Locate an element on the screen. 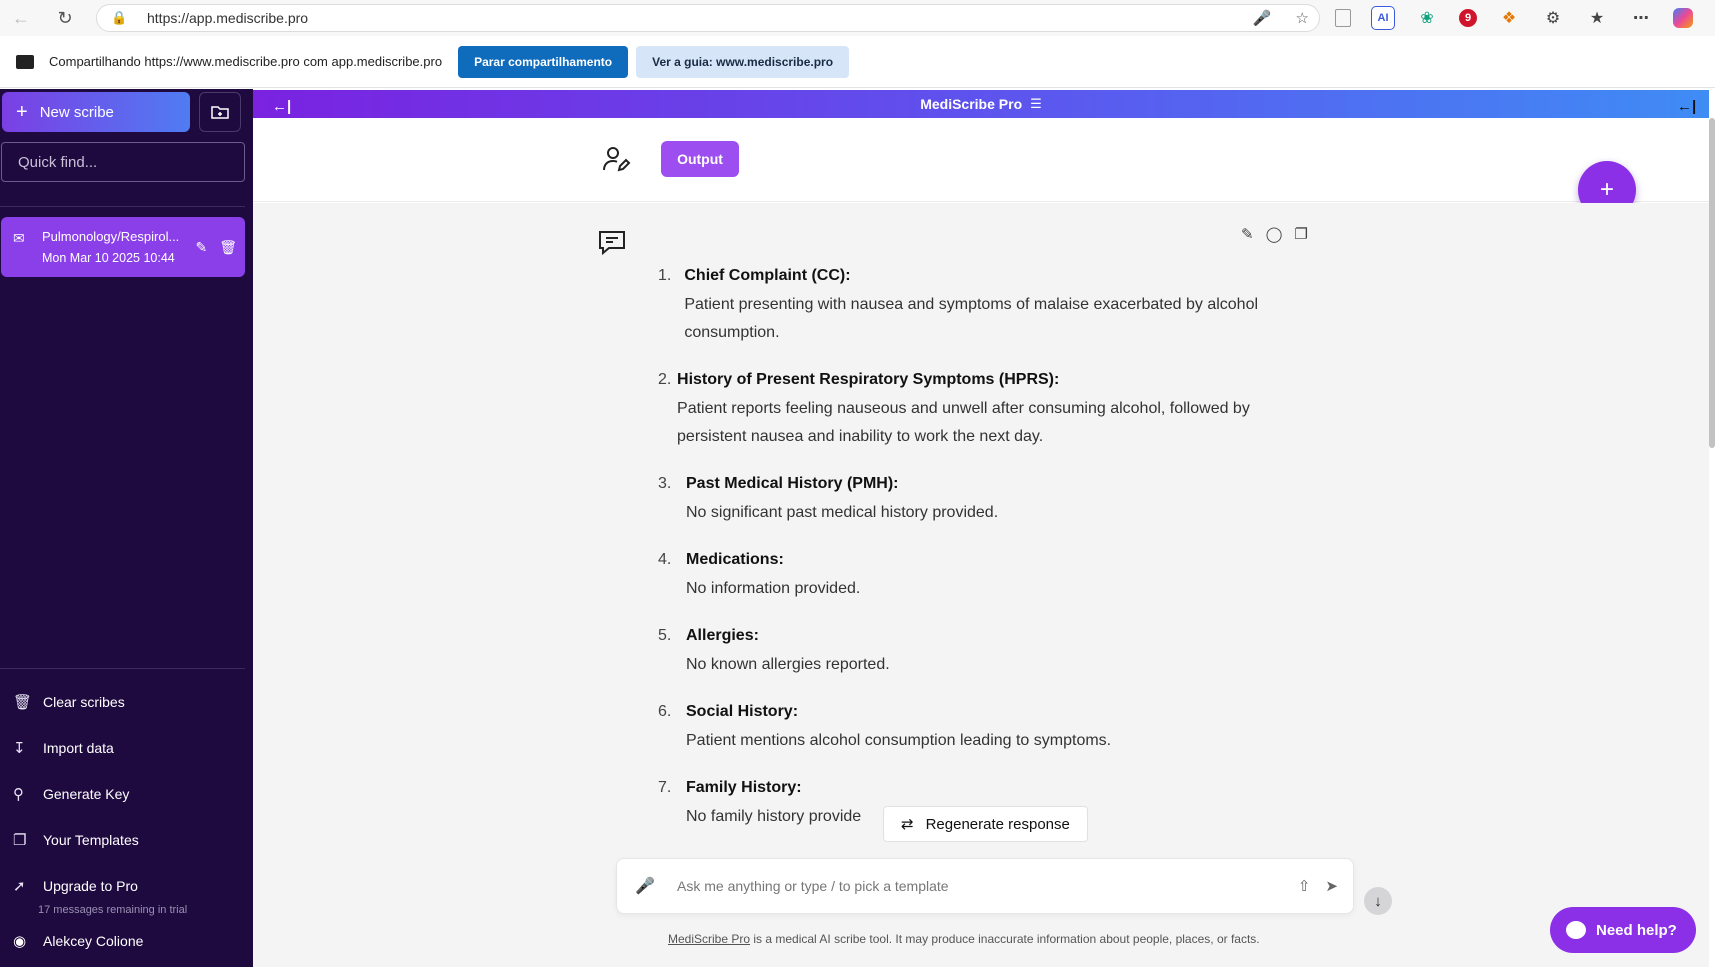  edit-icon: ✎ is located at coordinates (1247, 234).